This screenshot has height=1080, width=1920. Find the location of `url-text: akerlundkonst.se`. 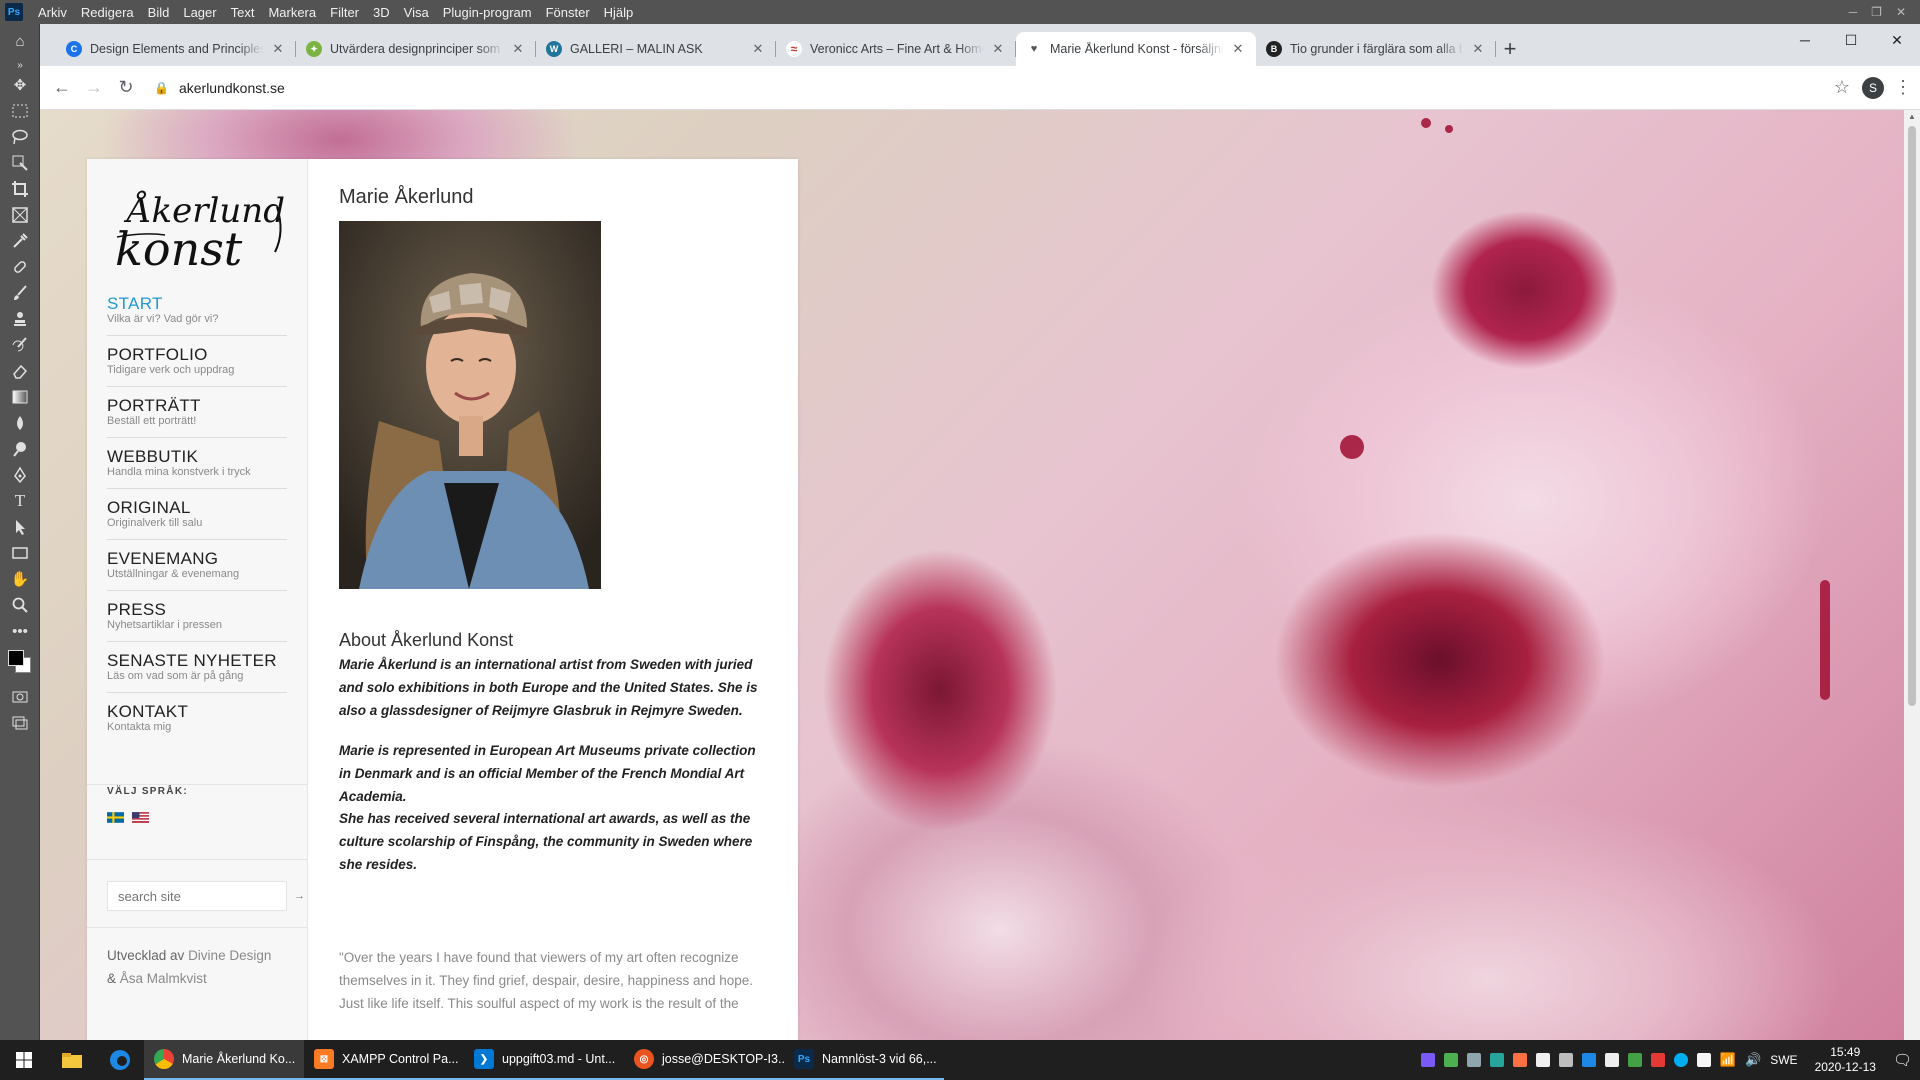

url-text: akerlundkonst.se is located at coordinates (232, 88).